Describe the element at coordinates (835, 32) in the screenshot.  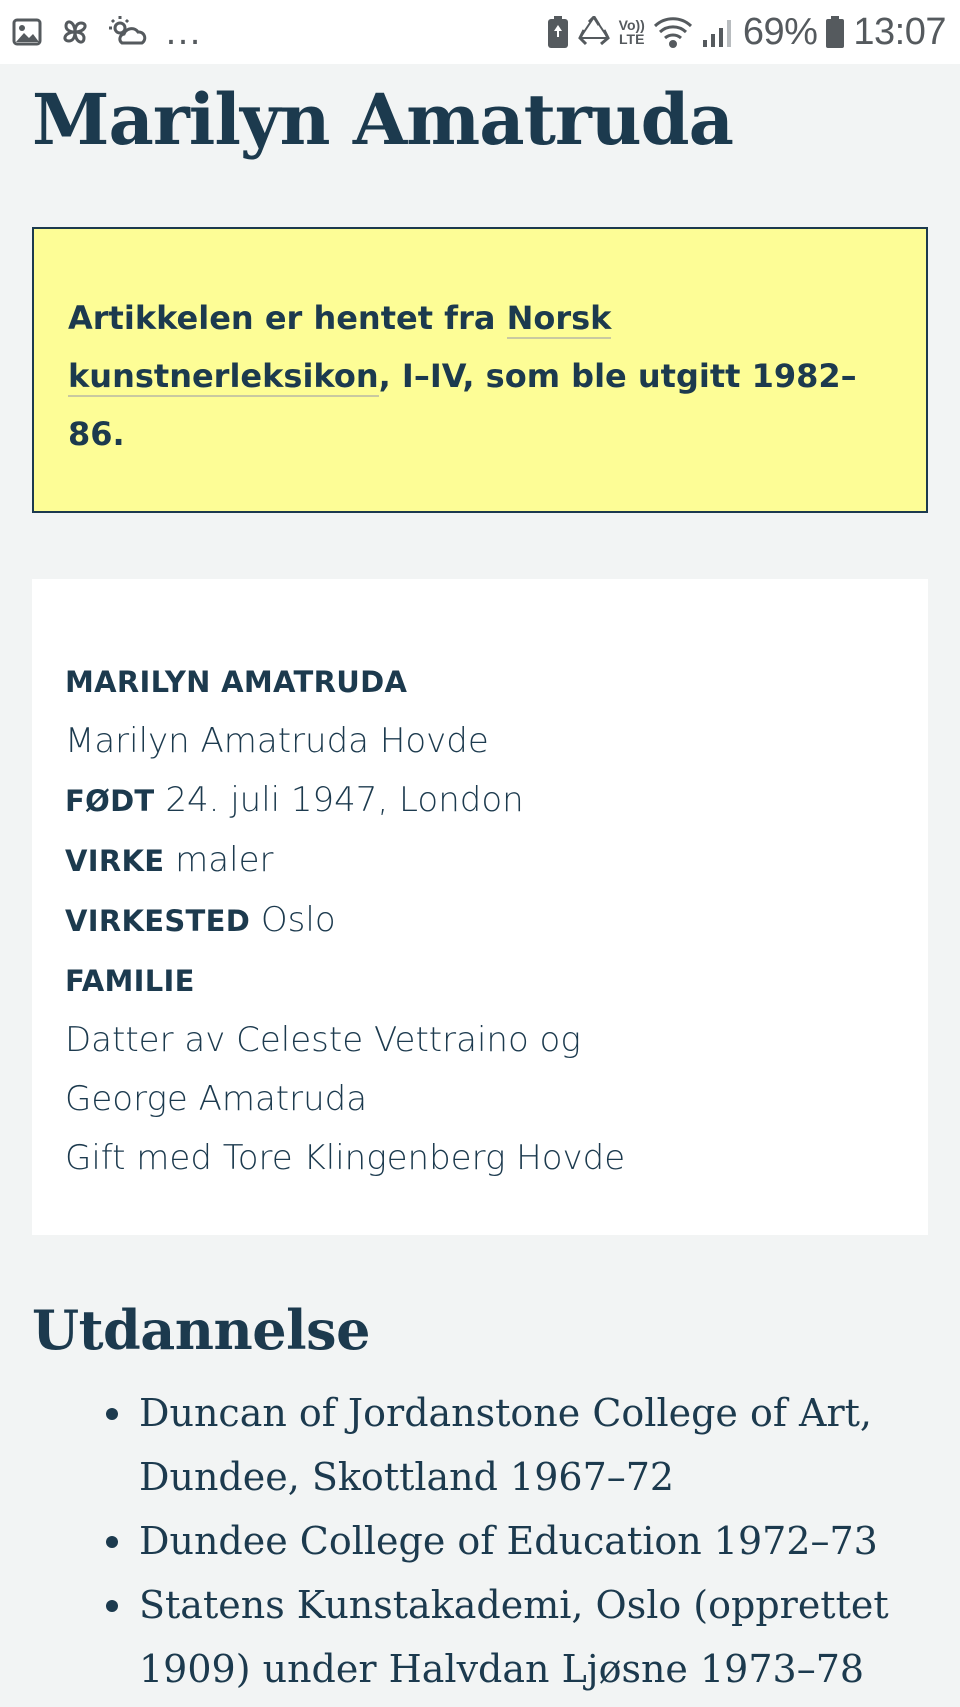
I see `battery-icon` at that location.